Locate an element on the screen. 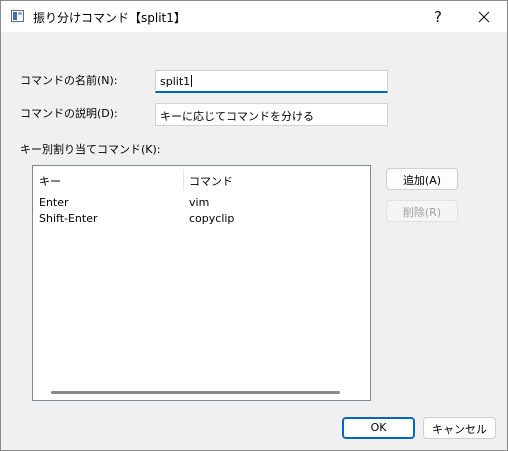 Image resolution: width=508 pixels, height=451 pixels. list-row: Shift-Enter copyclip is located at coordinates (201, 218).